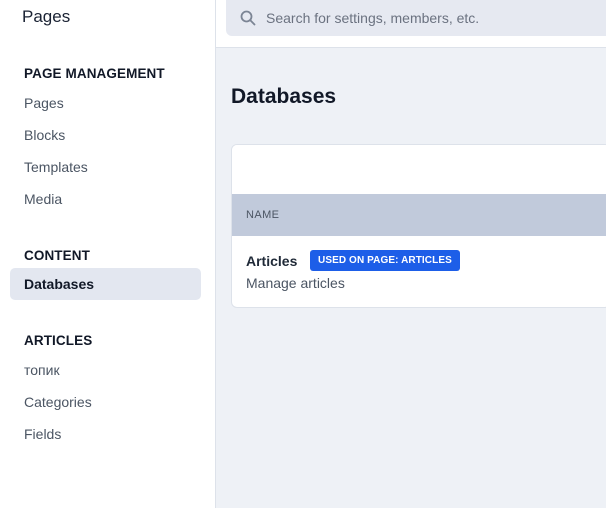 The height and width of the screenshot is (508, 606). I want to click on search-input, so click(436, 18).